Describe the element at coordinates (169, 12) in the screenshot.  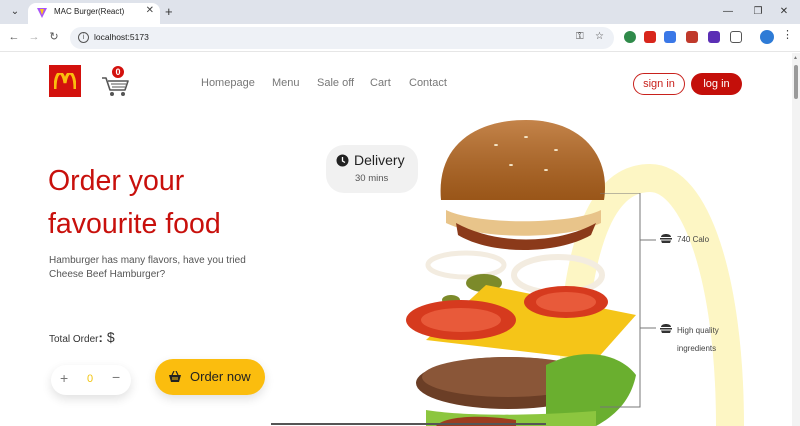
I see `new-tab-plus-icon: +` at that location.